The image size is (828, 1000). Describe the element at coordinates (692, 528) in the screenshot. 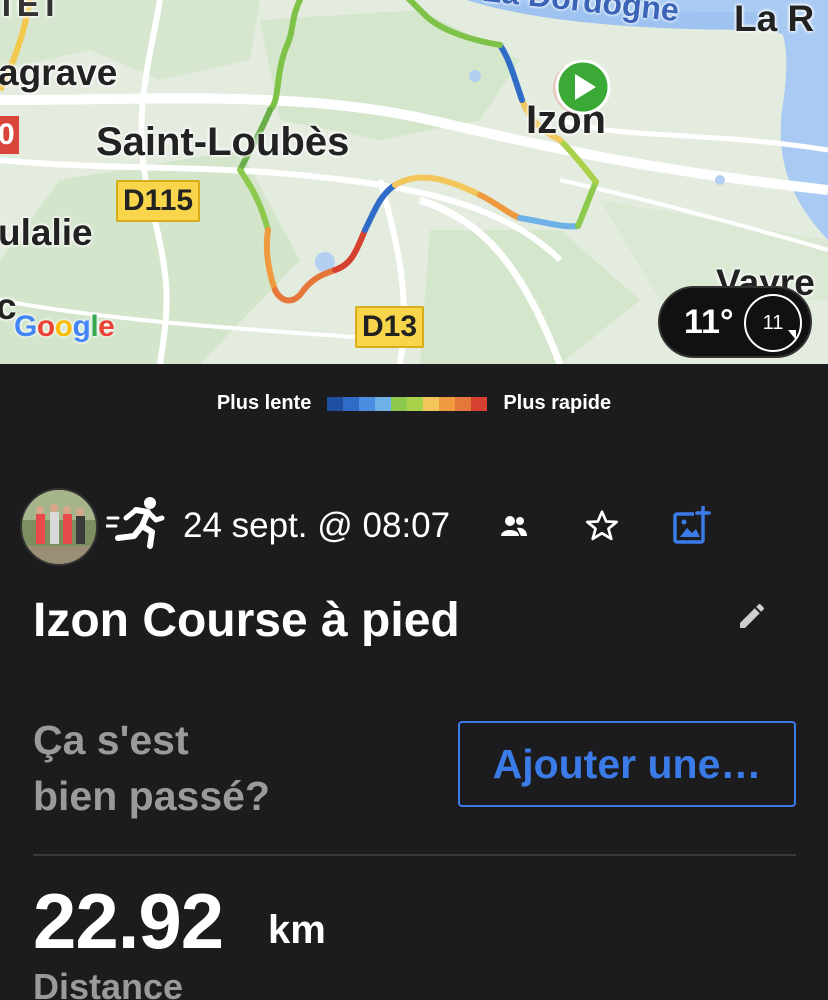

I see `add-photo-icon` at that location.